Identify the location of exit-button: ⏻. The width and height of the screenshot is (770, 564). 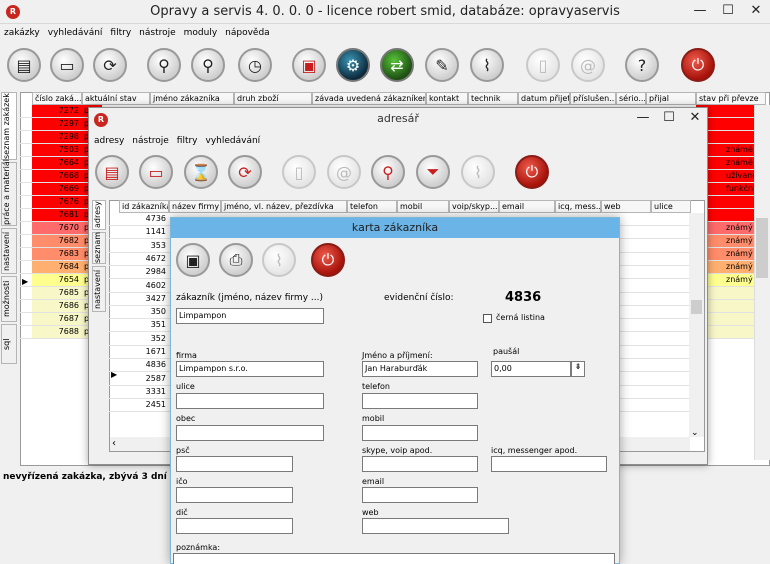
(698, 65).